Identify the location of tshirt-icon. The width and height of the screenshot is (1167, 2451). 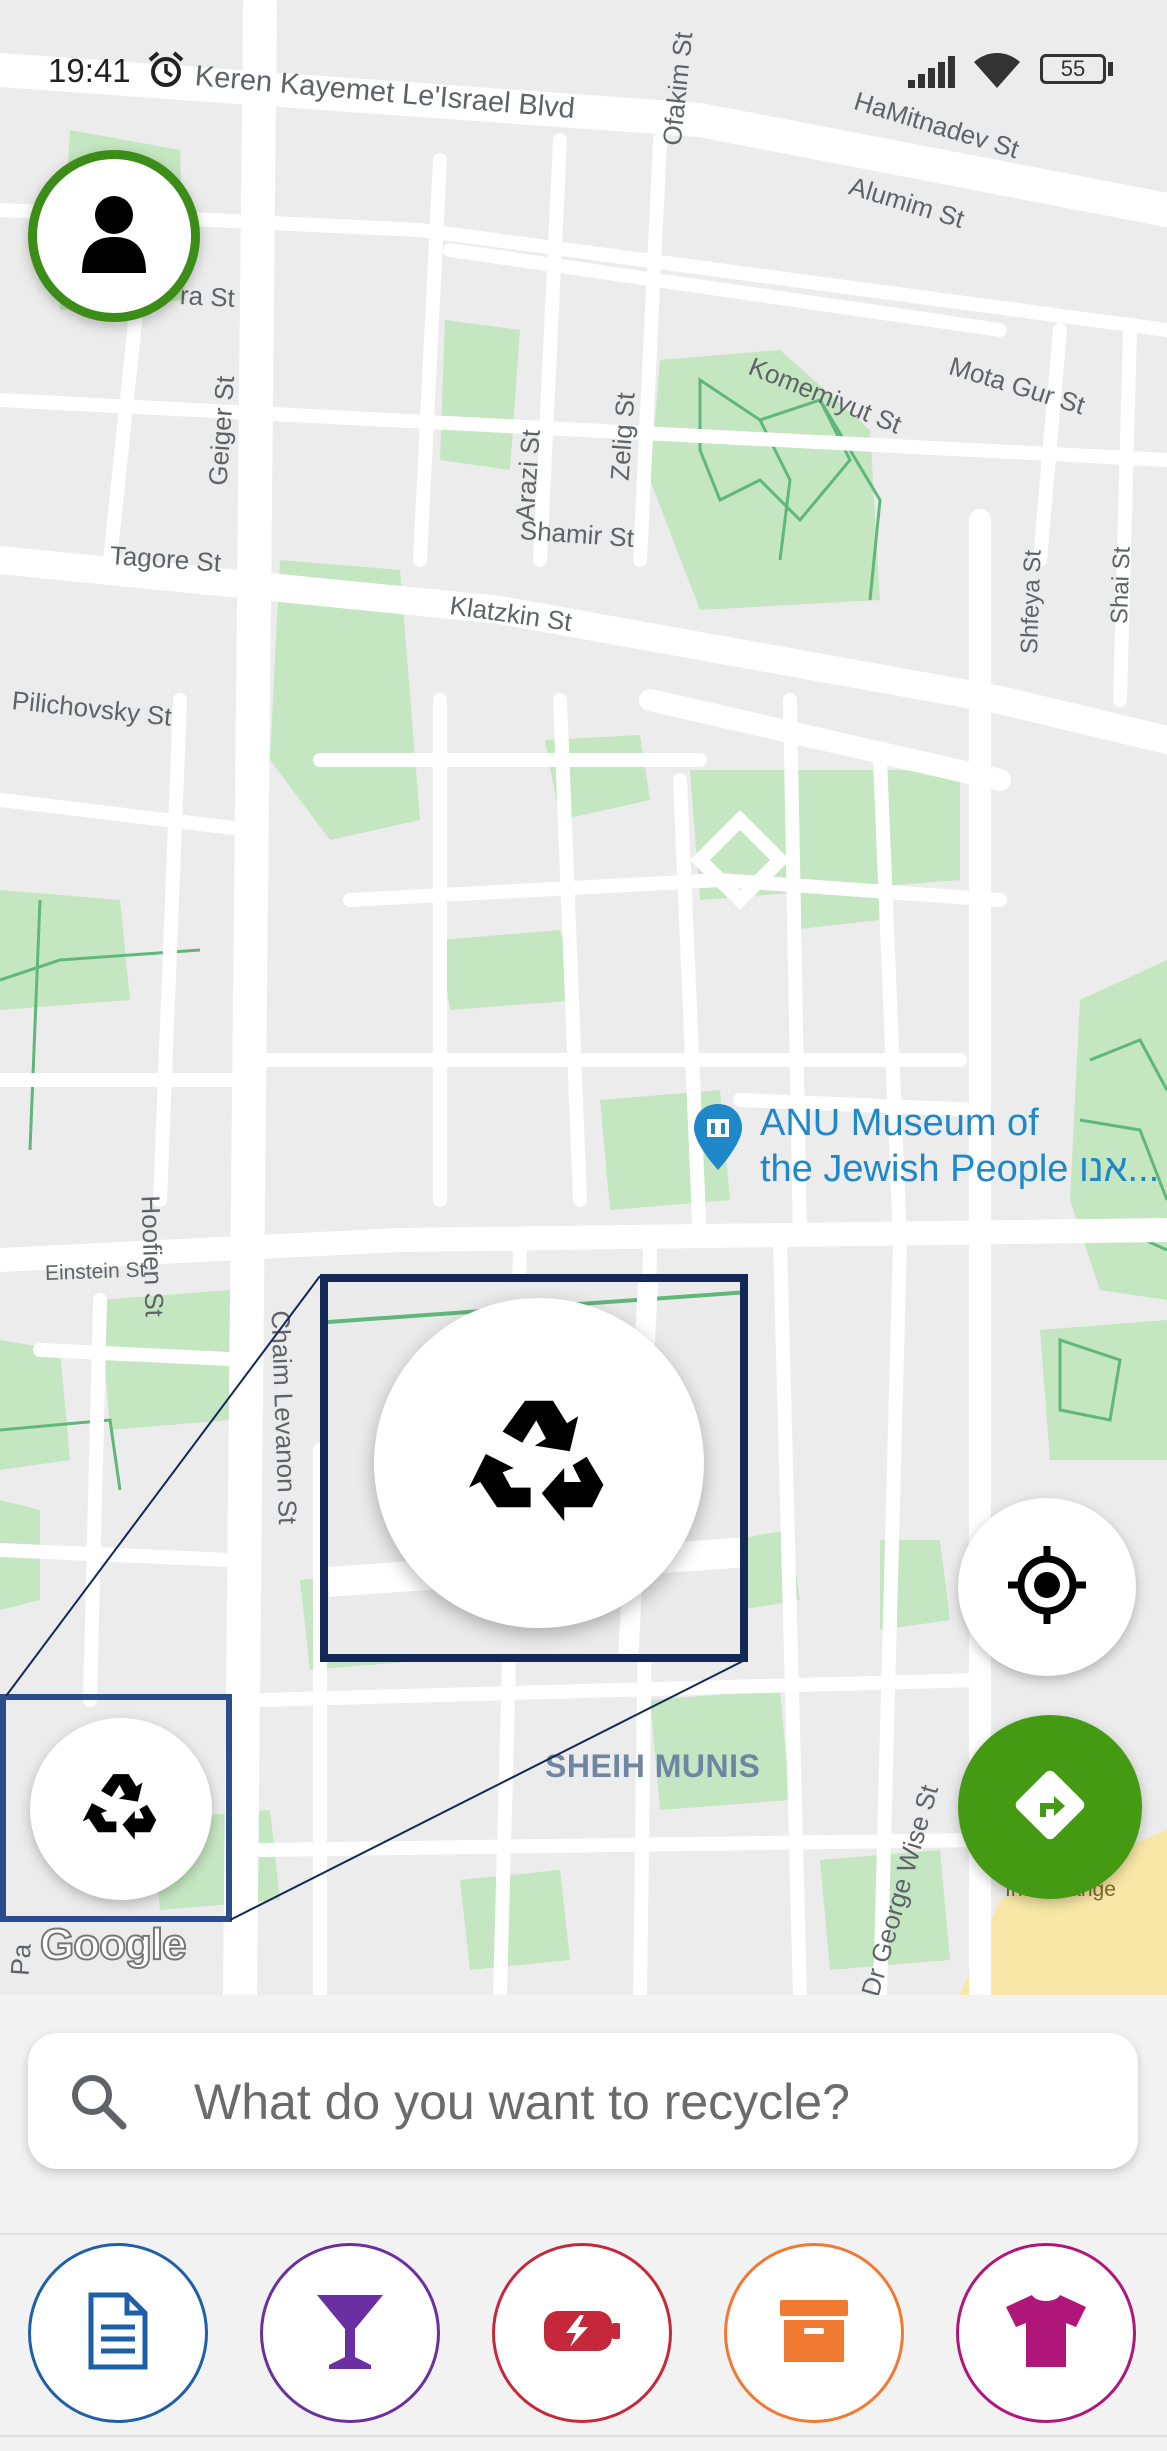
(1046, 2333).